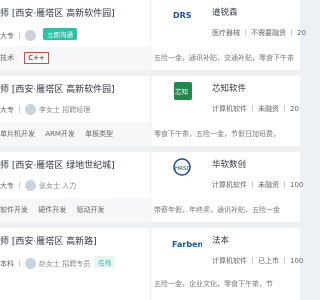  What do you see at coordinates (38, 34) in the screenshot?
I see `job-requirements: 大专 立即沟通` at bounding box center [38, 34].